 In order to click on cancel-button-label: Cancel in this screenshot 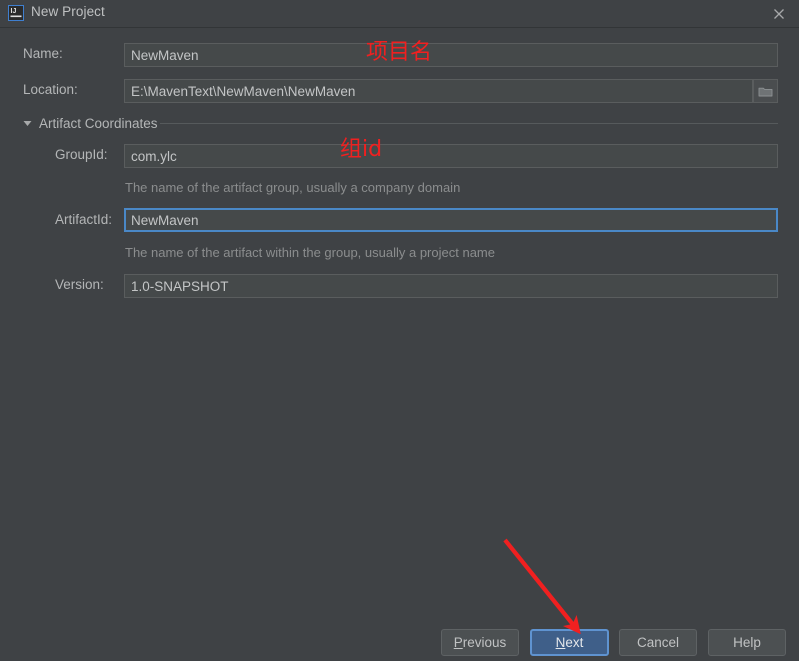, I will do `click(658, 642)`.